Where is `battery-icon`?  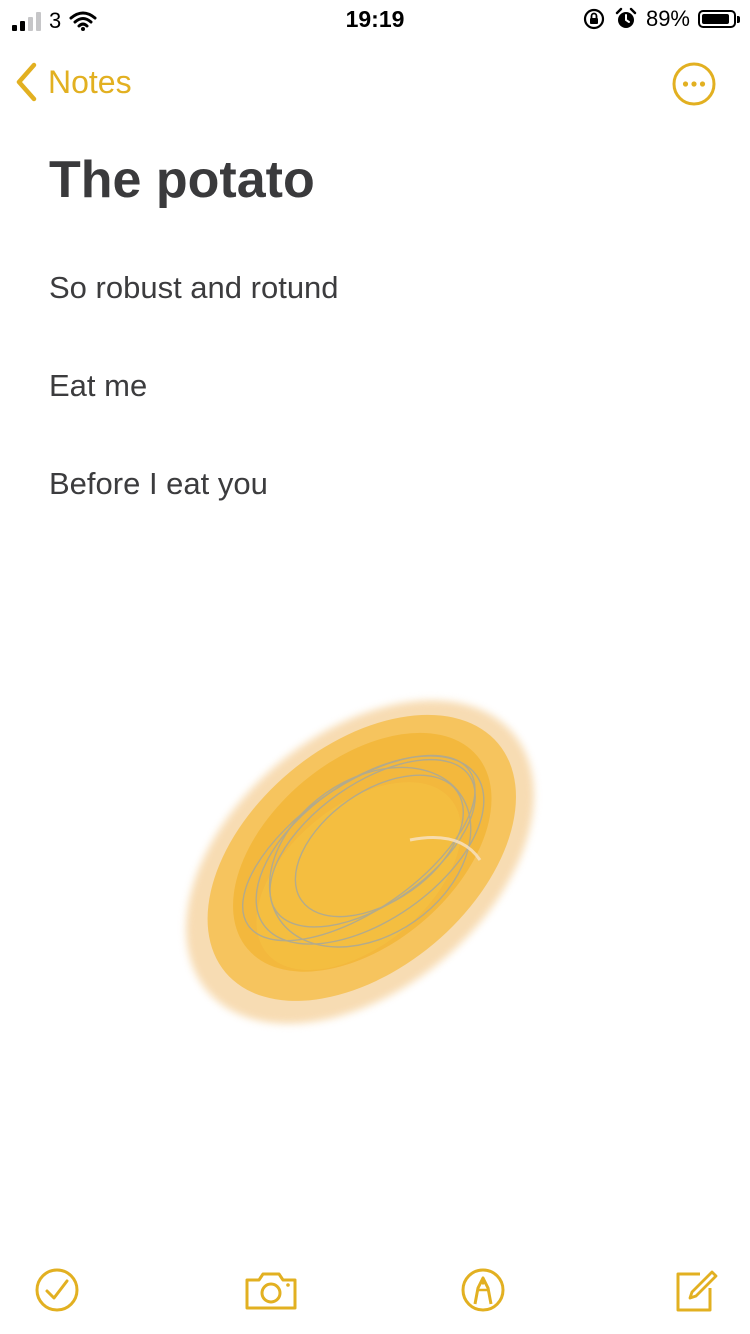 battery-icon is located at coordinates (719, 19).